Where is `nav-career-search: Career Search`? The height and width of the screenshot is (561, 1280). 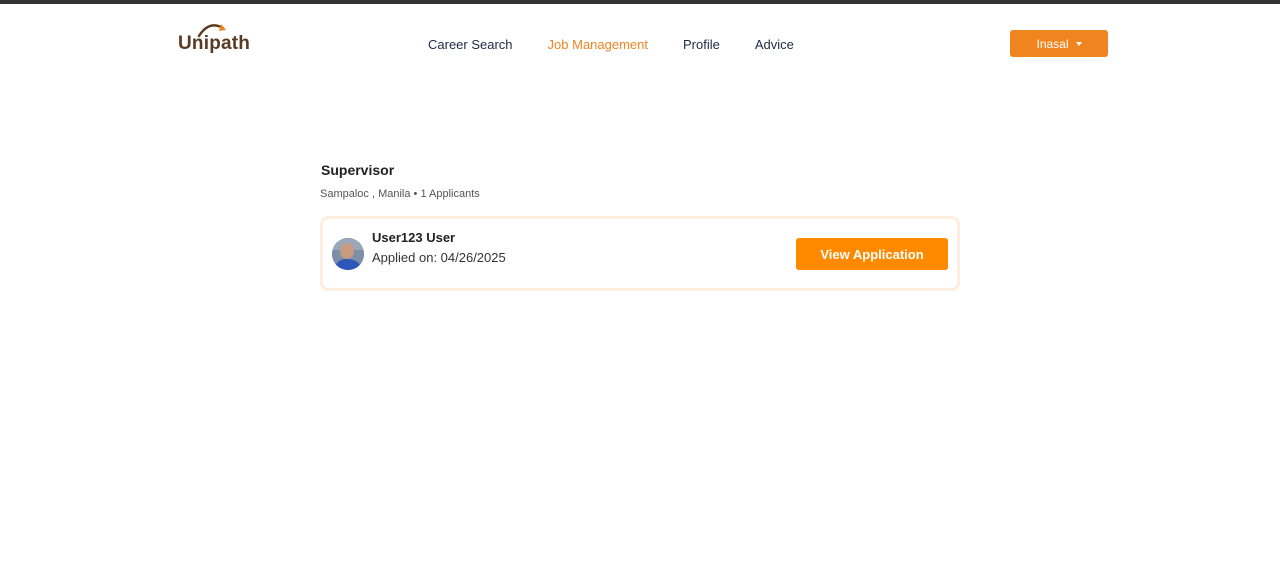
nav-career-search: Career Search is located at coordinates (470, 44).